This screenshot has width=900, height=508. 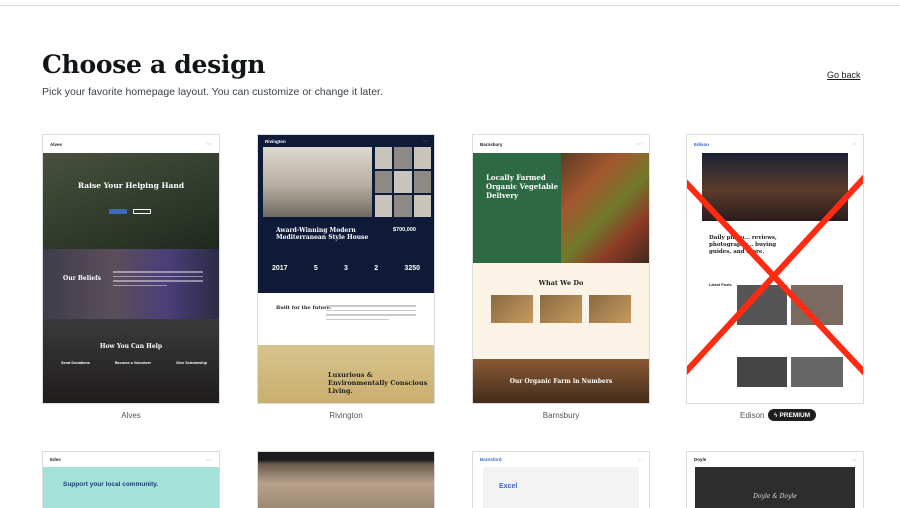 I want to click on mini-site-title: Barnsford, so click(x=491, y=459).